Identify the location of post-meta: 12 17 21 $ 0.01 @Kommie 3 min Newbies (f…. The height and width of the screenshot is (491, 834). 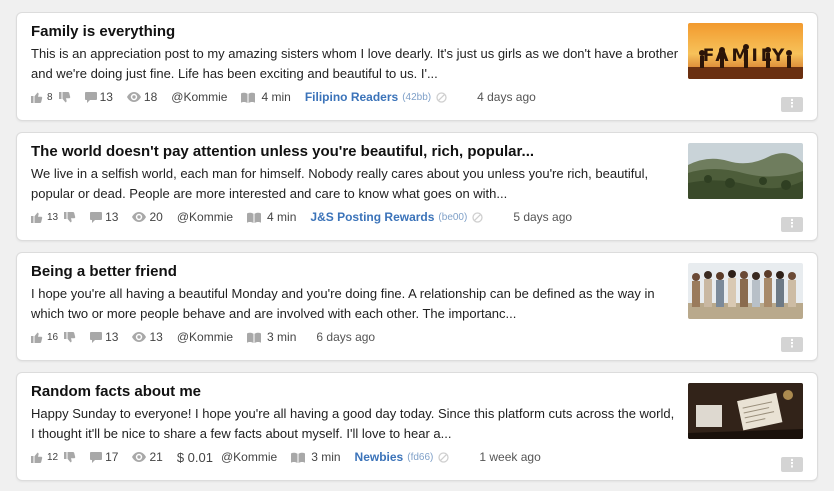
(286, 457).